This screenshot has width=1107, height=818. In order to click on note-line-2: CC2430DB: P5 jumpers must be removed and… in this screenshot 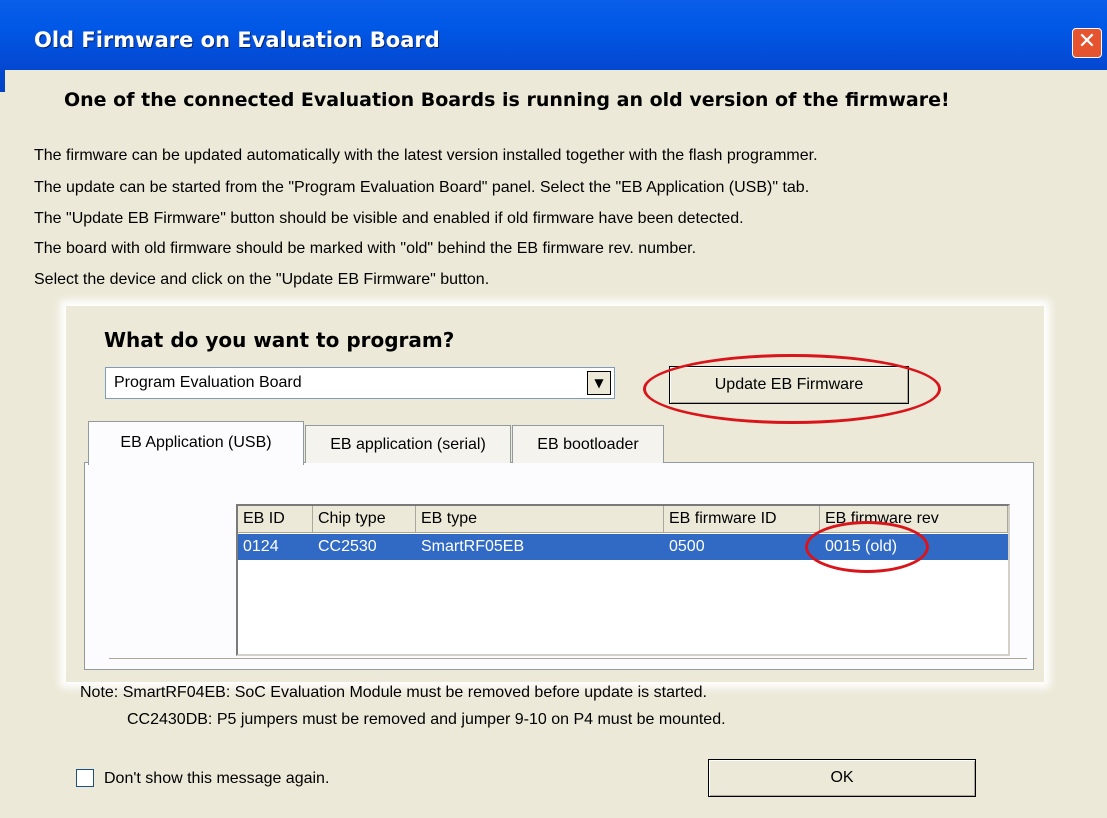, I will do `click(426, 719)`.